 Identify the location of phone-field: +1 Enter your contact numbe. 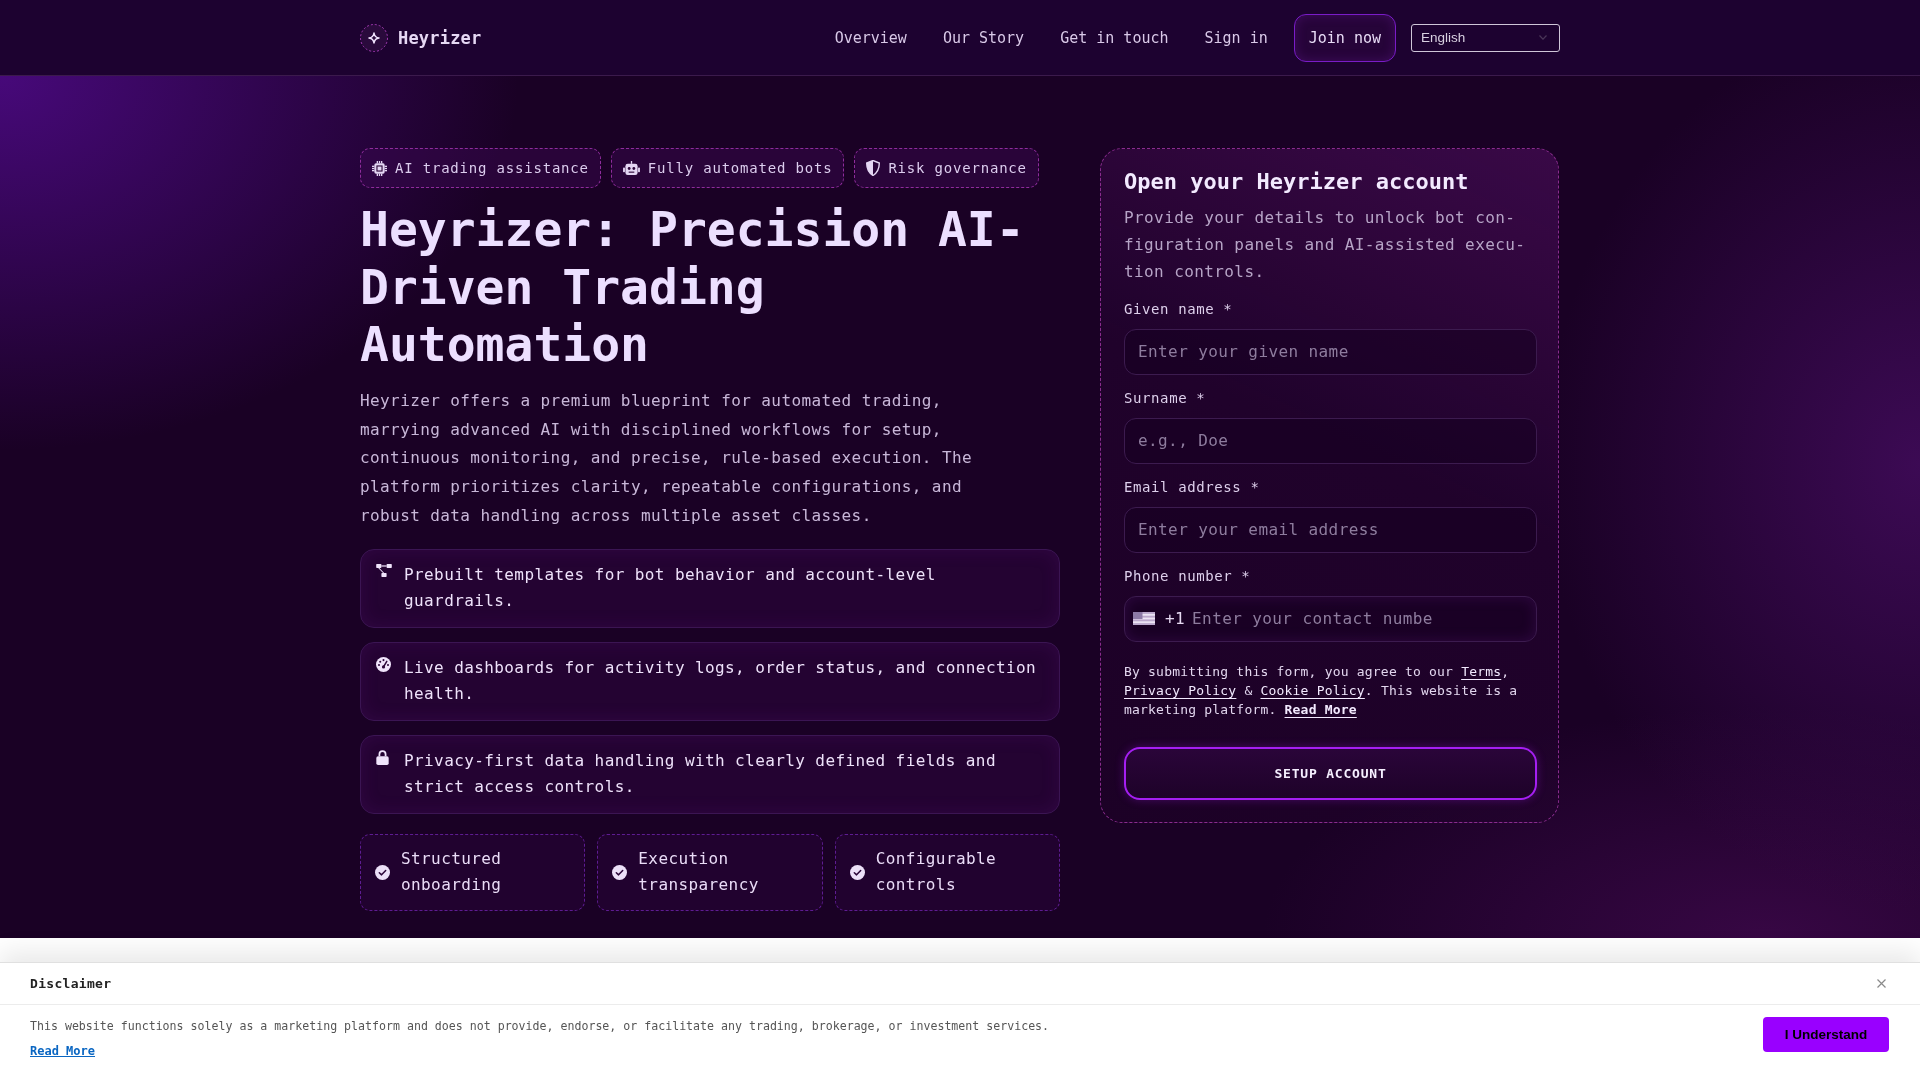
(1330, 618).